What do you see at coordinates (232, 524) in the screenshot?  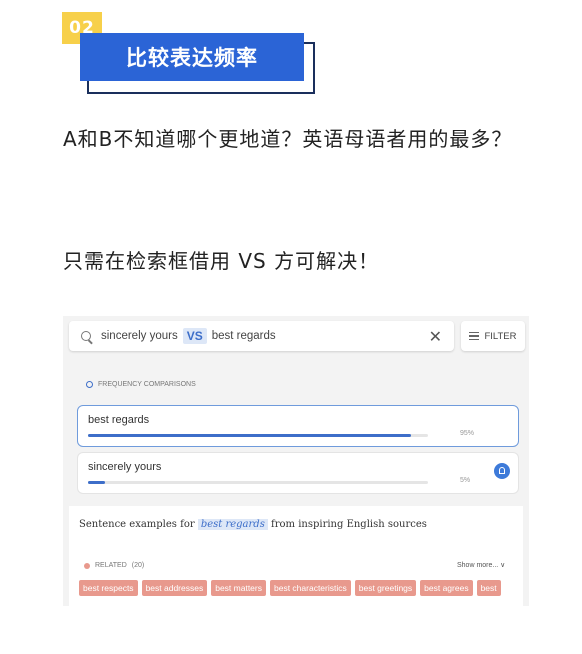 I see `examples-highlight: best regards` at bounding box center [232, 524].